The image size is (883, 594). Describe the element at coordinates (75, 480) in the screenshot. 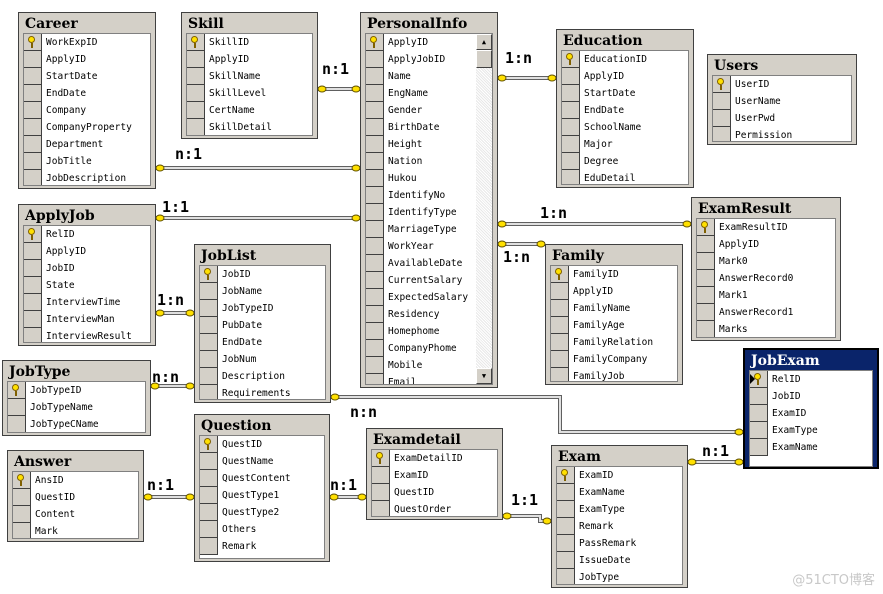

I see `column-row: AnsID` at that location.